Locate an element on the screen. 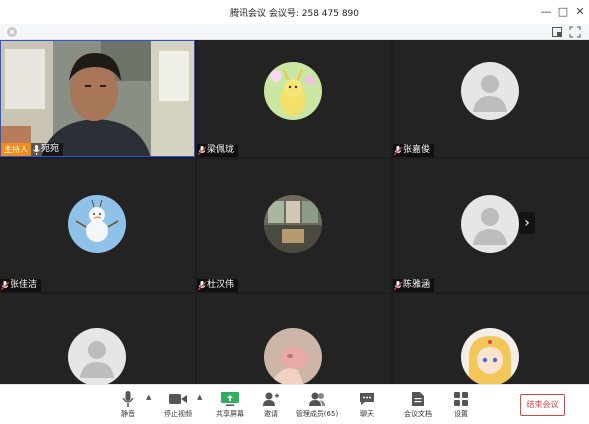 The image size is (589, 424). settings-grid-icon is located at coordinates (461, 399).